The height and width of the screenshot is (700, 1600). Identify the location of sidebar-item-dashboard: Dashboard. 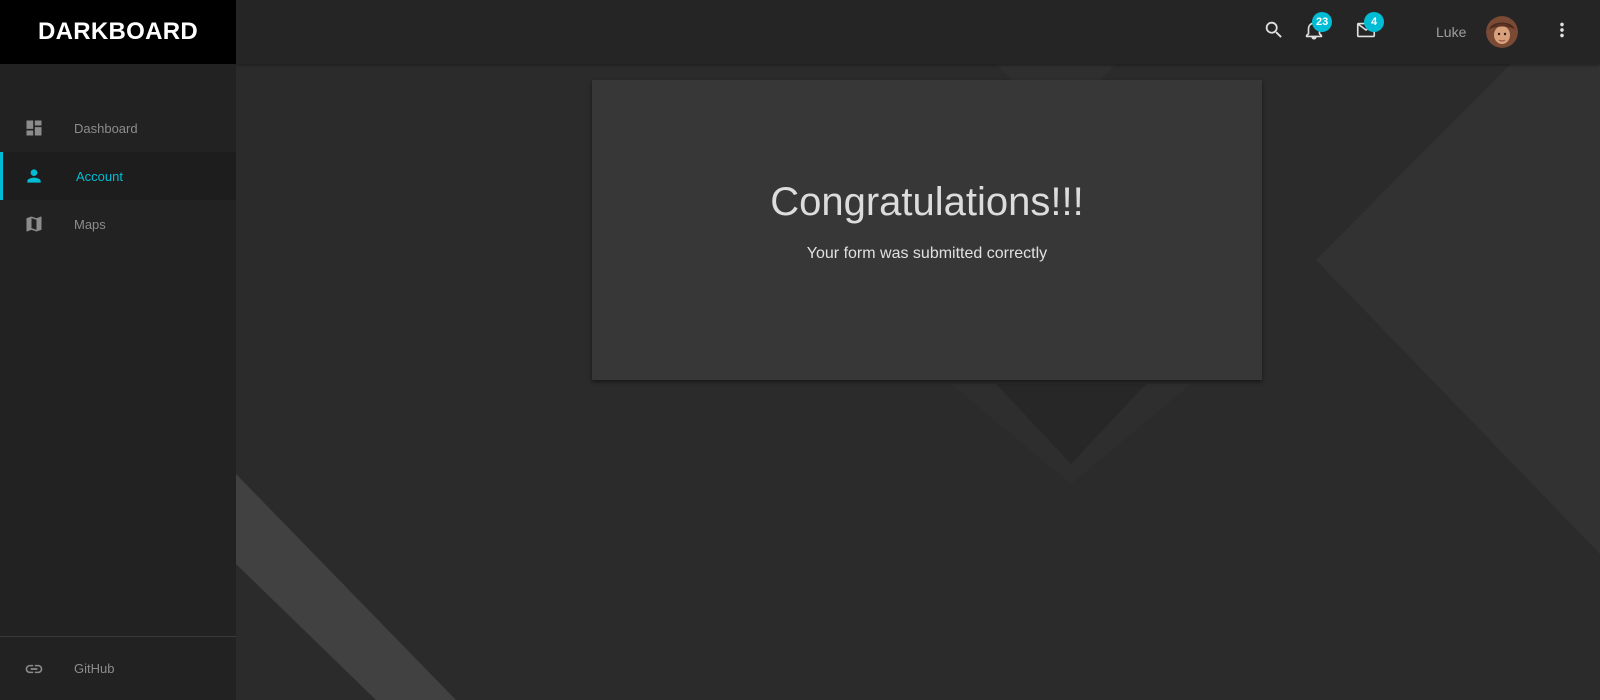
(118, 128).